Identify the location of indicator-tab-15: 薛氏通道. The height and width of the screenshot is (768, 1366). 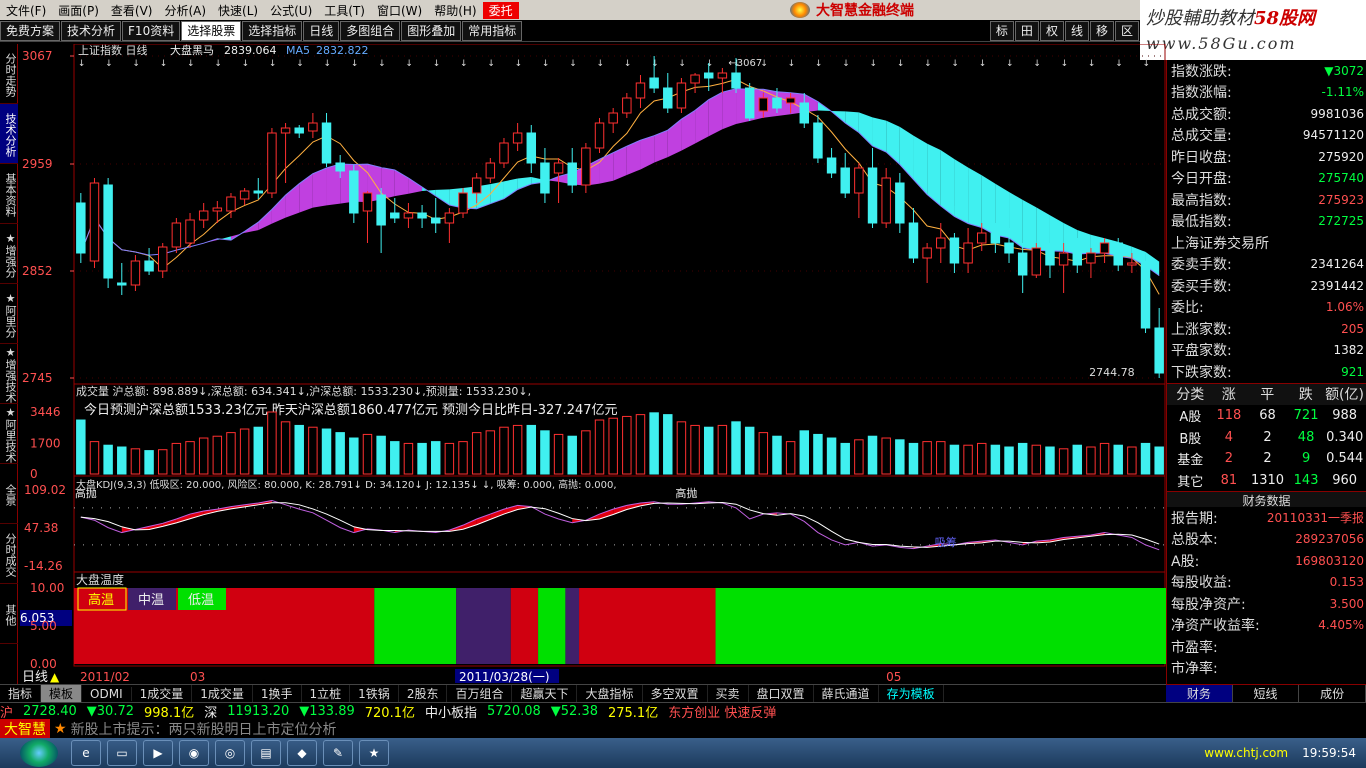
(846, 693).